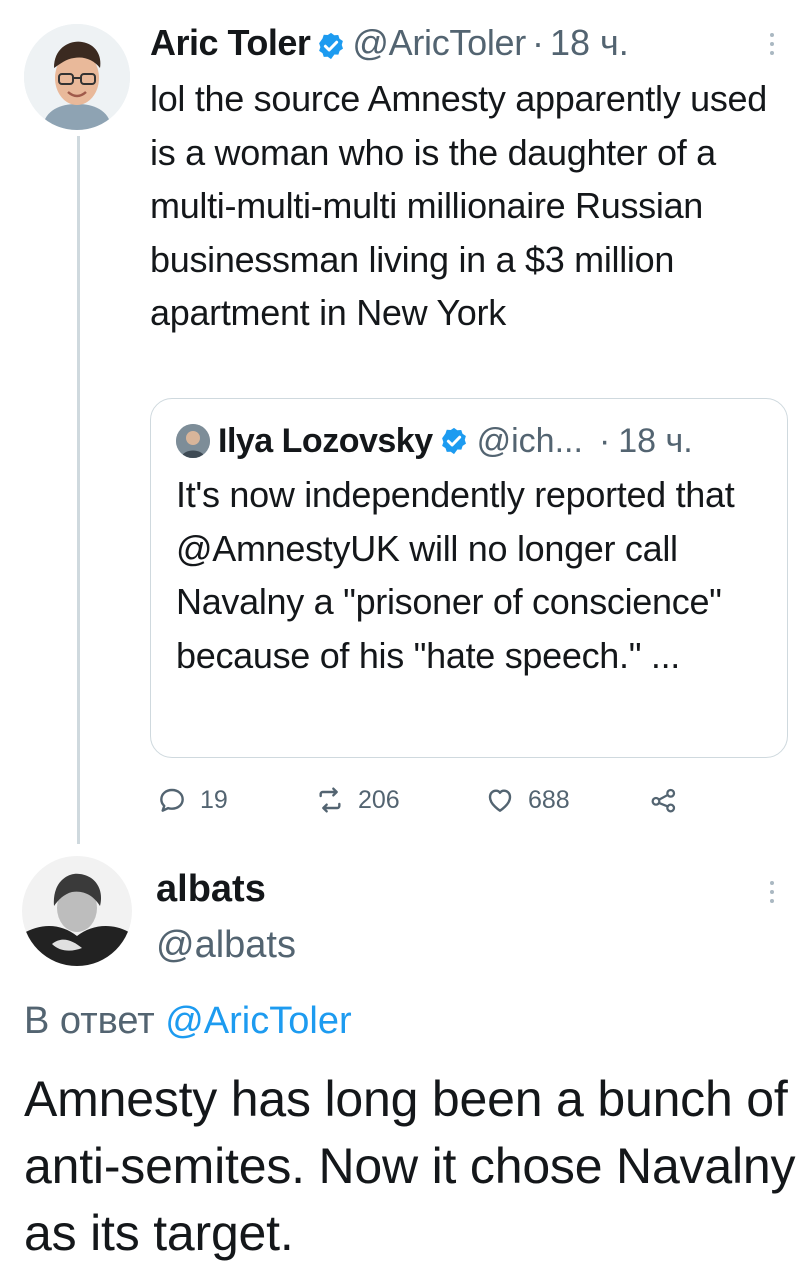 The width and height of the screenshot is (812, 1280). Describe the element at coordinates (89, 1021) in the screenshot. I see `reply-prefix: В ответ` at that location.